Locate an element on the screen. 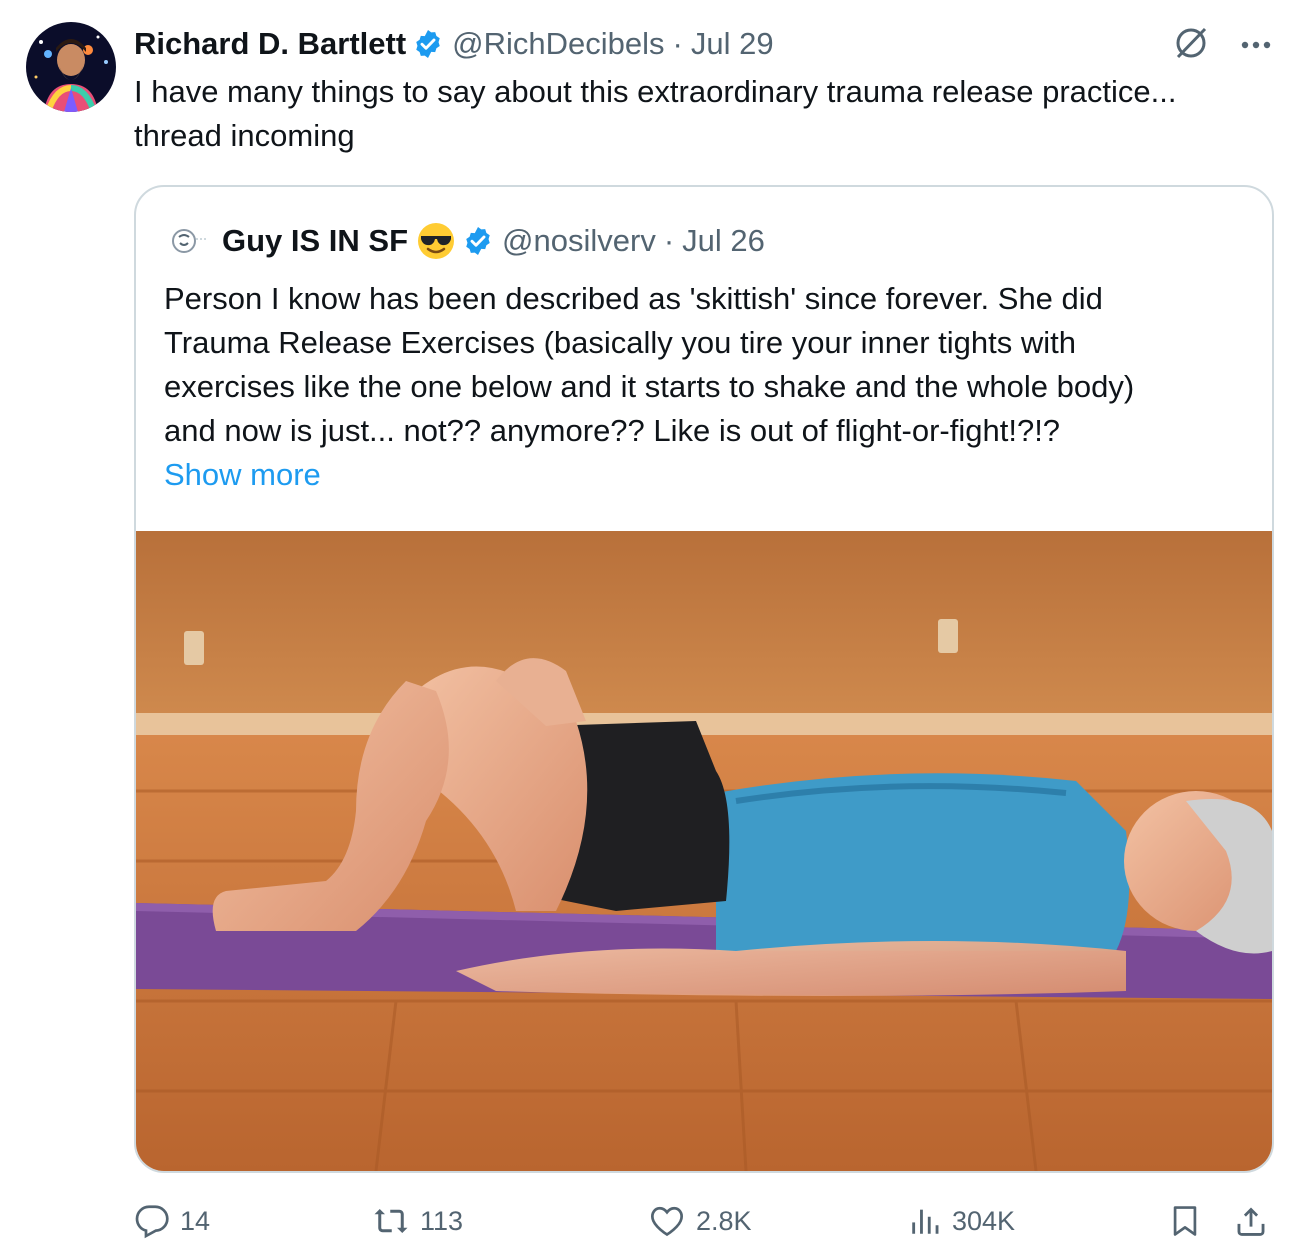  author-avatar is located at coordinates (71, 67).